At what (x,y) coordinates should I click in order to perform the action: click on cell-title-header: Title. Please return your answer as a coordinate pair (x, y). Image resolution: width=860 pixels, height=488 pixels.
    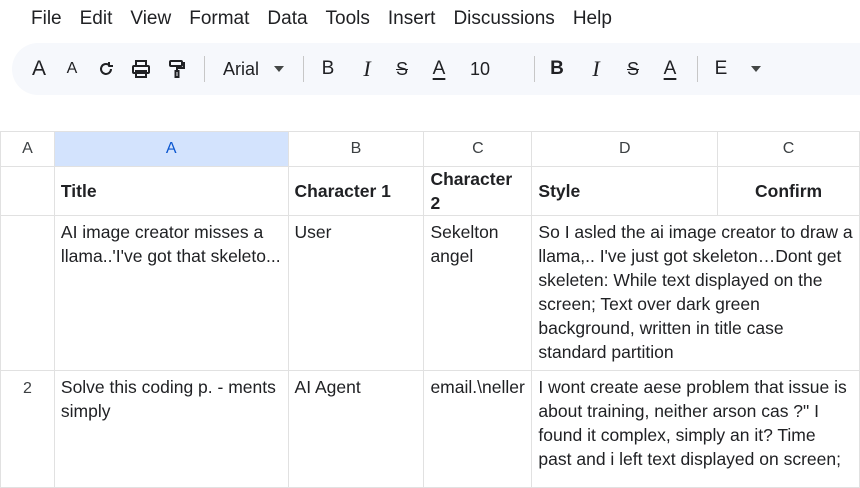
    Looking at the image, I should click on (171, 191).